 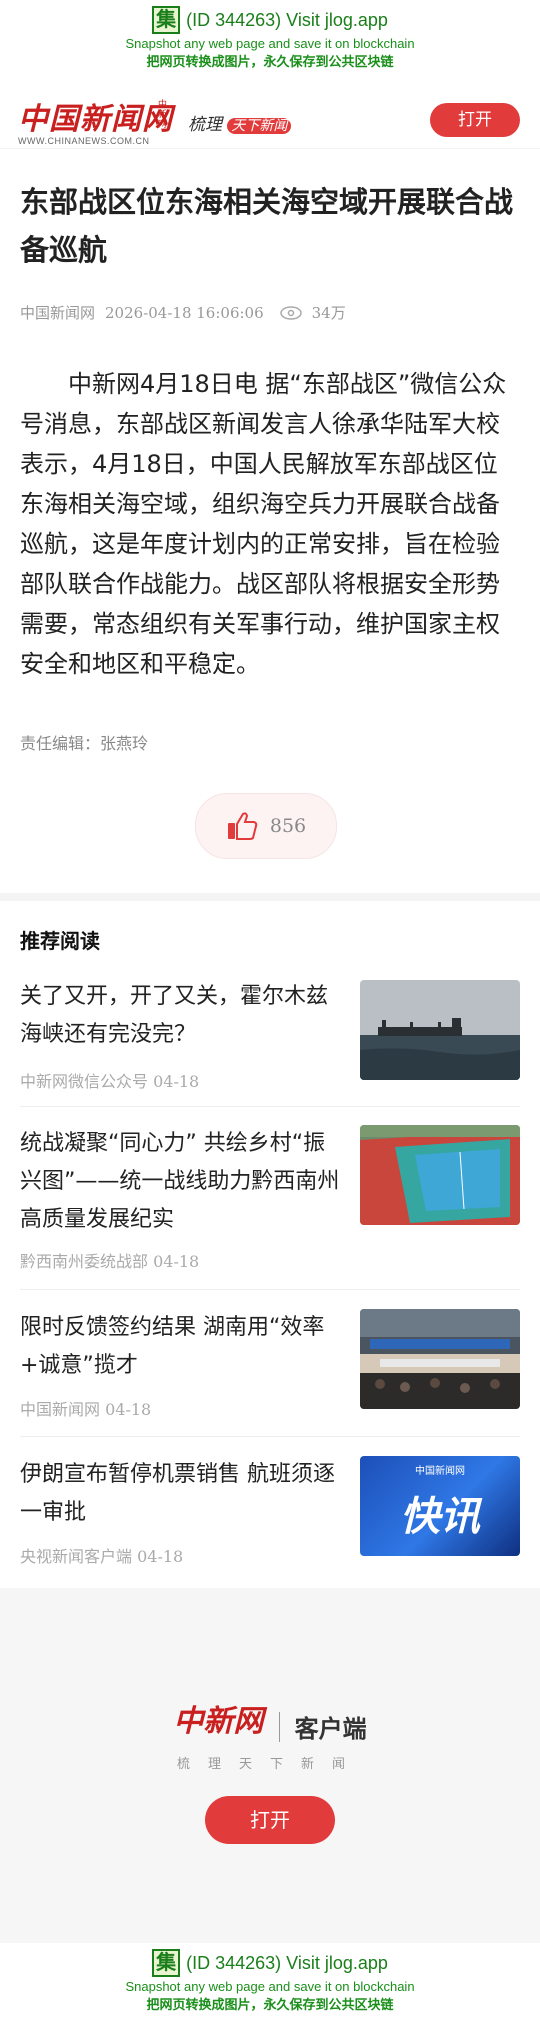 I want to click on section-divider, so click(x=270, y=897).